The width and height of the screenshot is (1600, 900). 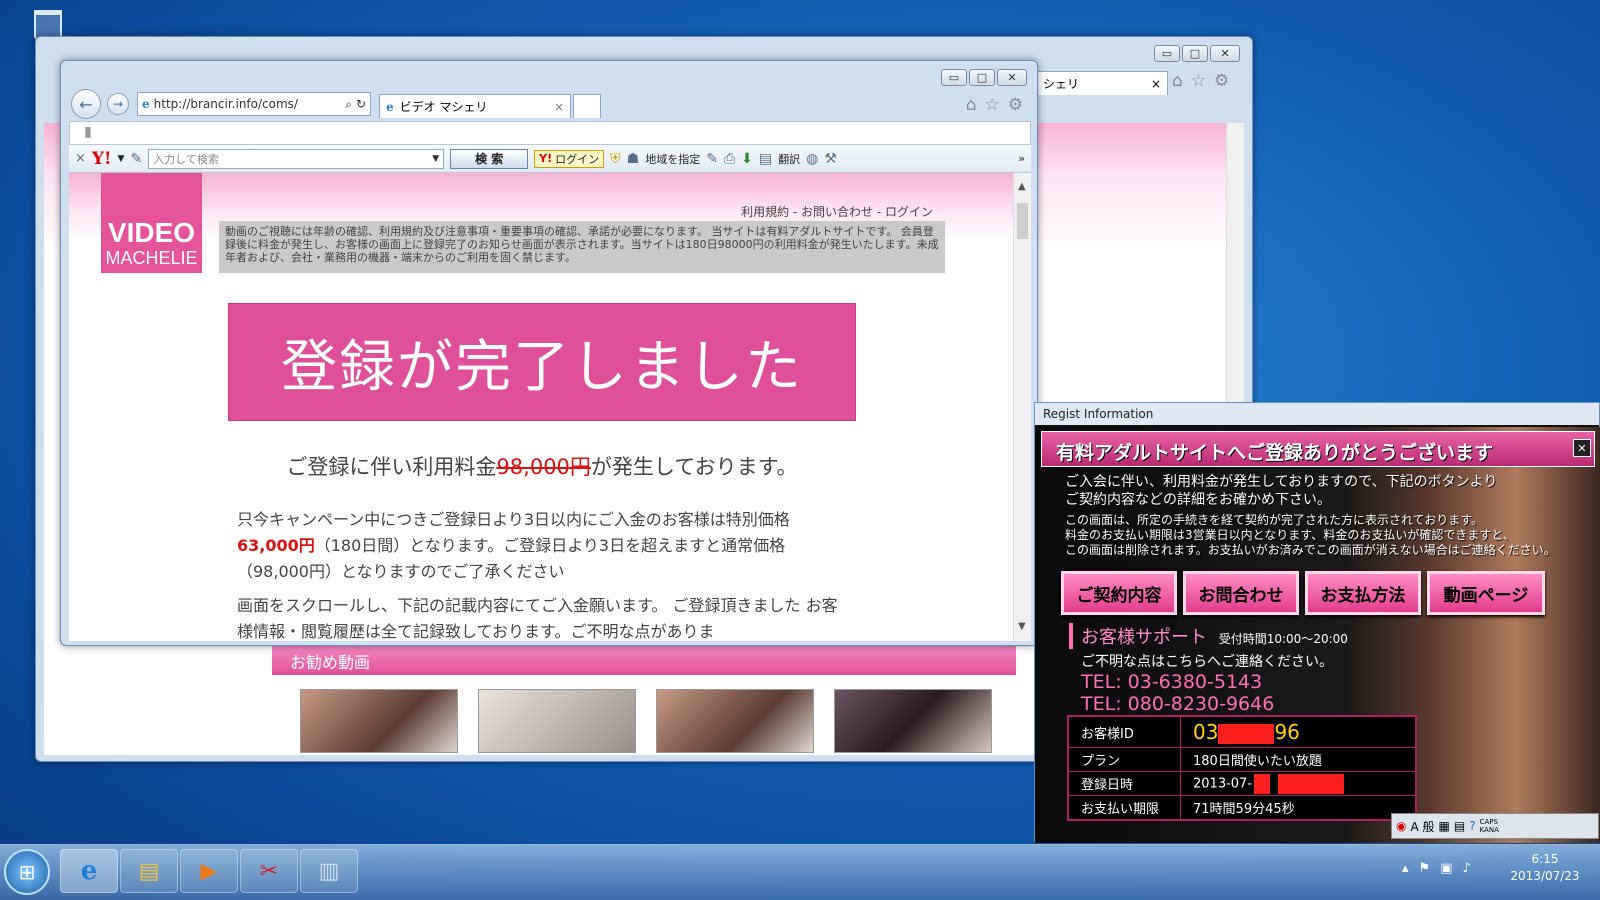 What do you see at coordinates (543, 467) in the screenshot?
I see `fee-amount: 98,000円` at bounding box center [543, 467].